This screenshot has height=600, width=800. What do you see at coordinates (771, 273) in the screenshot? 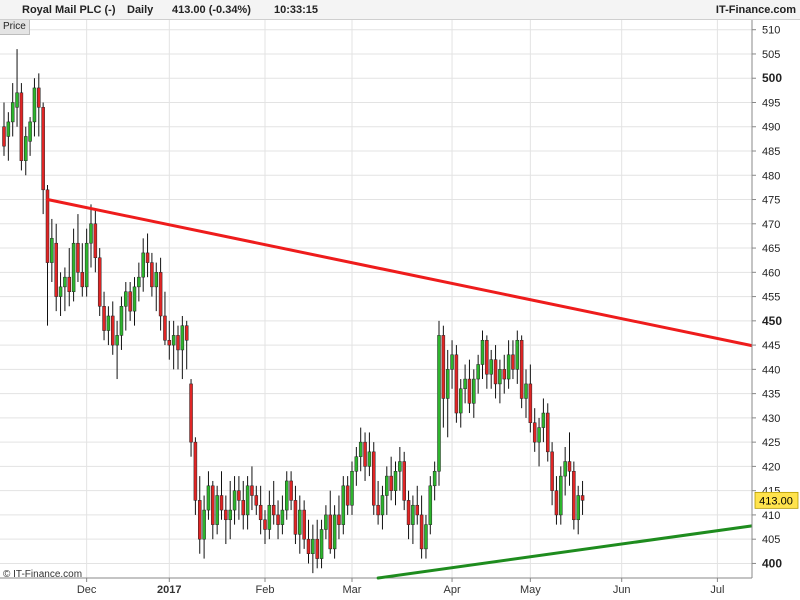
I see `y-tick-label: 460` at bounding box center [771, 273].